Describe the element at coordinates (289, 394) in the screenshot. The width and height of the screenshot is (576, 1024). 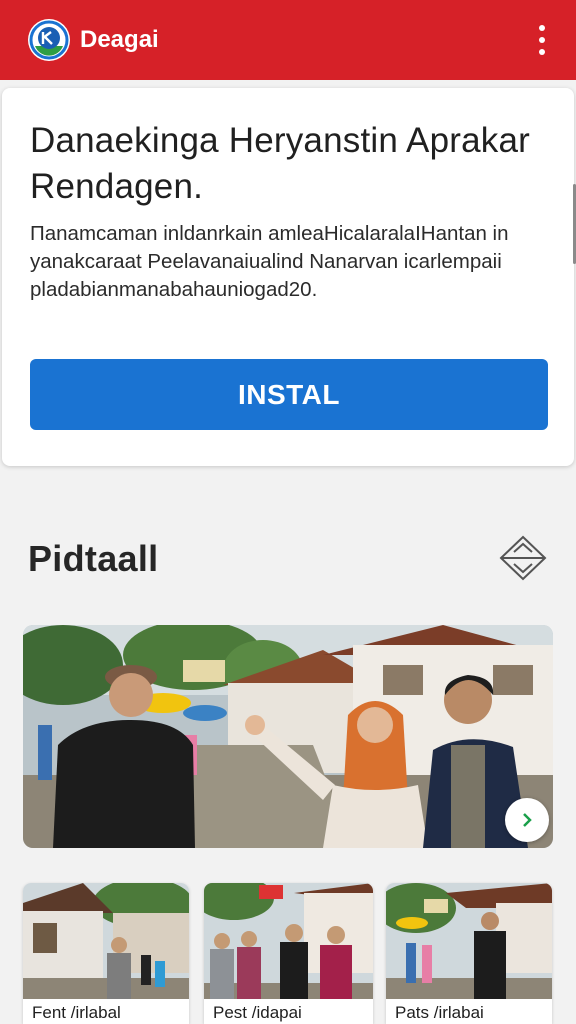
I see `install-button: INSTAL` at that location.